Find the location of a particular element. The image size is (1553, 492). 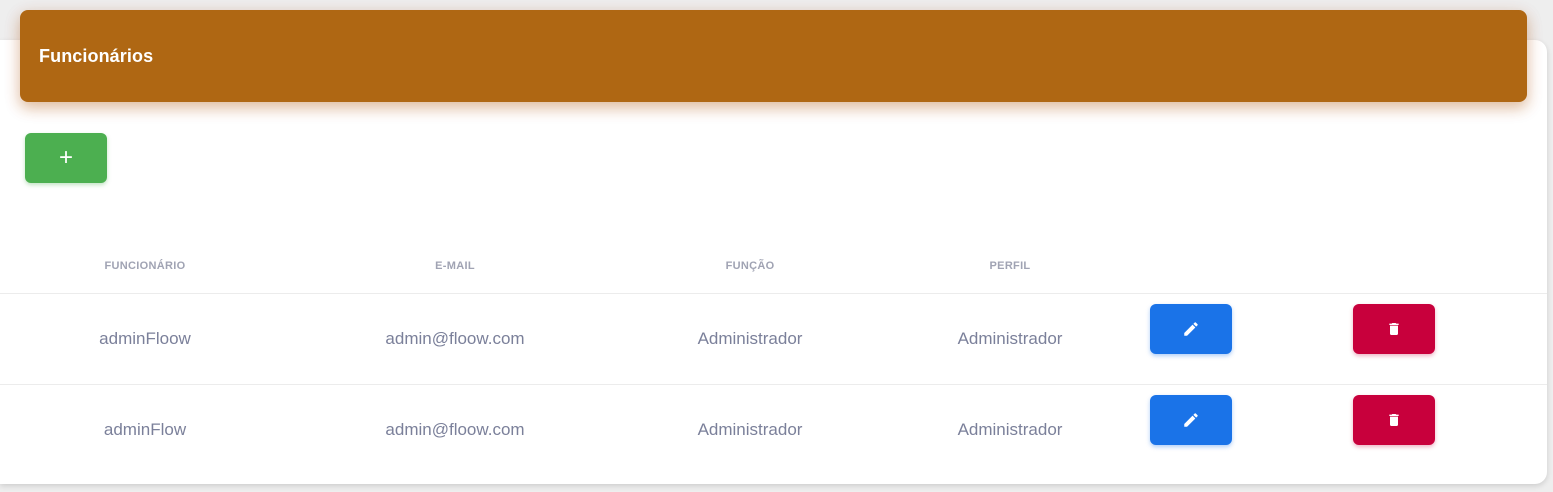

column-header-perfil: PERFIL is located at coordinates (1010, 266).